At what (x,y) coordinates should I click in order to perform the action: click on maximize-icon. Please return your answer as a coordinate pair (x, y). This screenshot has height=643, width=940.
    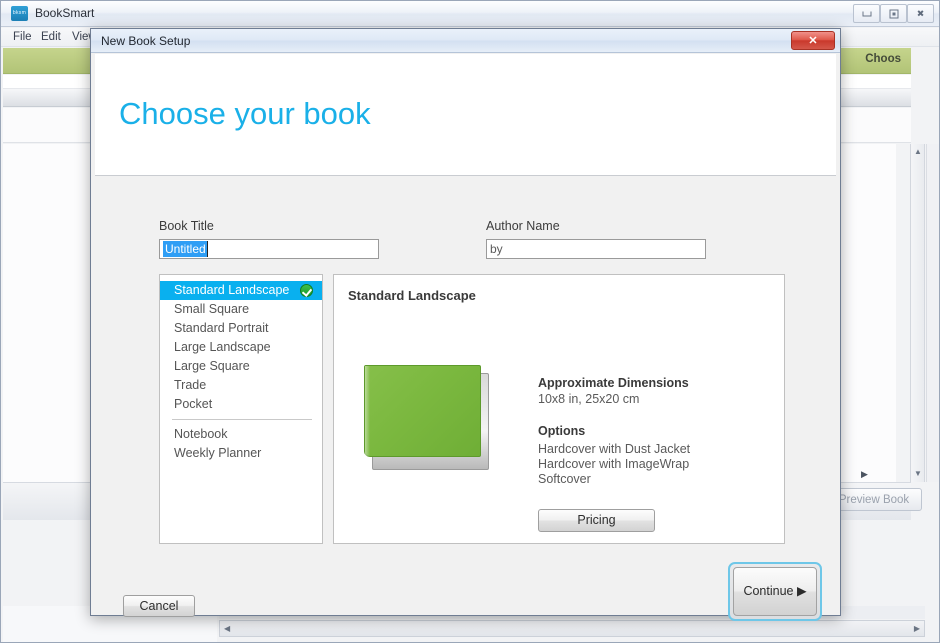
    Looking at the image, I should click on (893, 13).